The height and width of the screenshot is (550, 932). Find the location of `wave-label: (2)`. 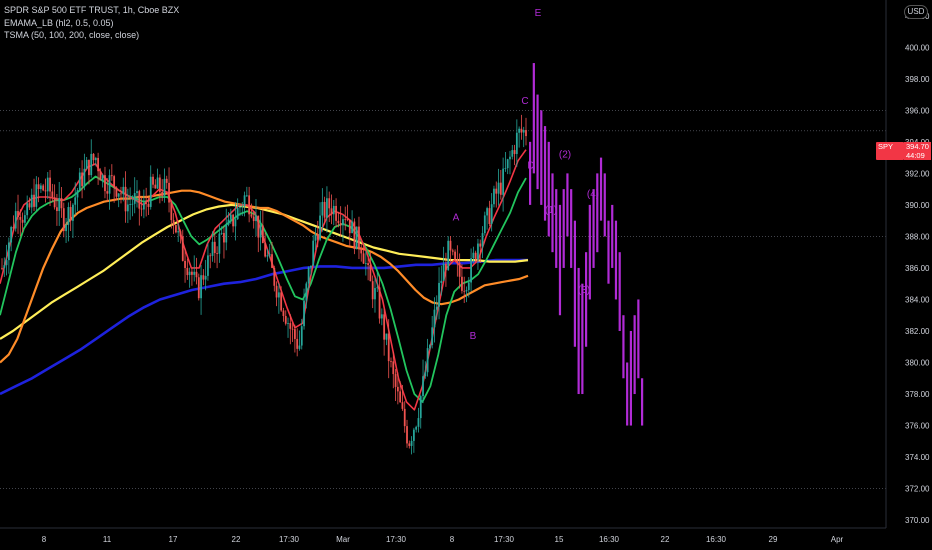

wave-label: (2) is located at coordinates (565, 155).